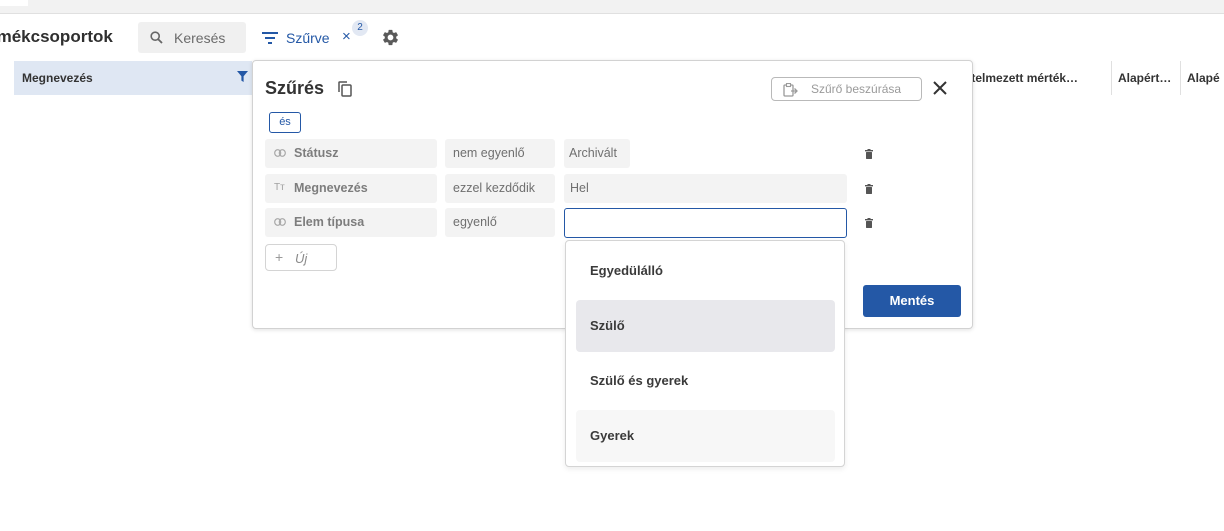 Image resolution: width=1224 pixels, height=531 pixels. Describe the element at coordinates (331, 188) in the screenshot. I see `rule-field-label: Megnevezés` at that location.